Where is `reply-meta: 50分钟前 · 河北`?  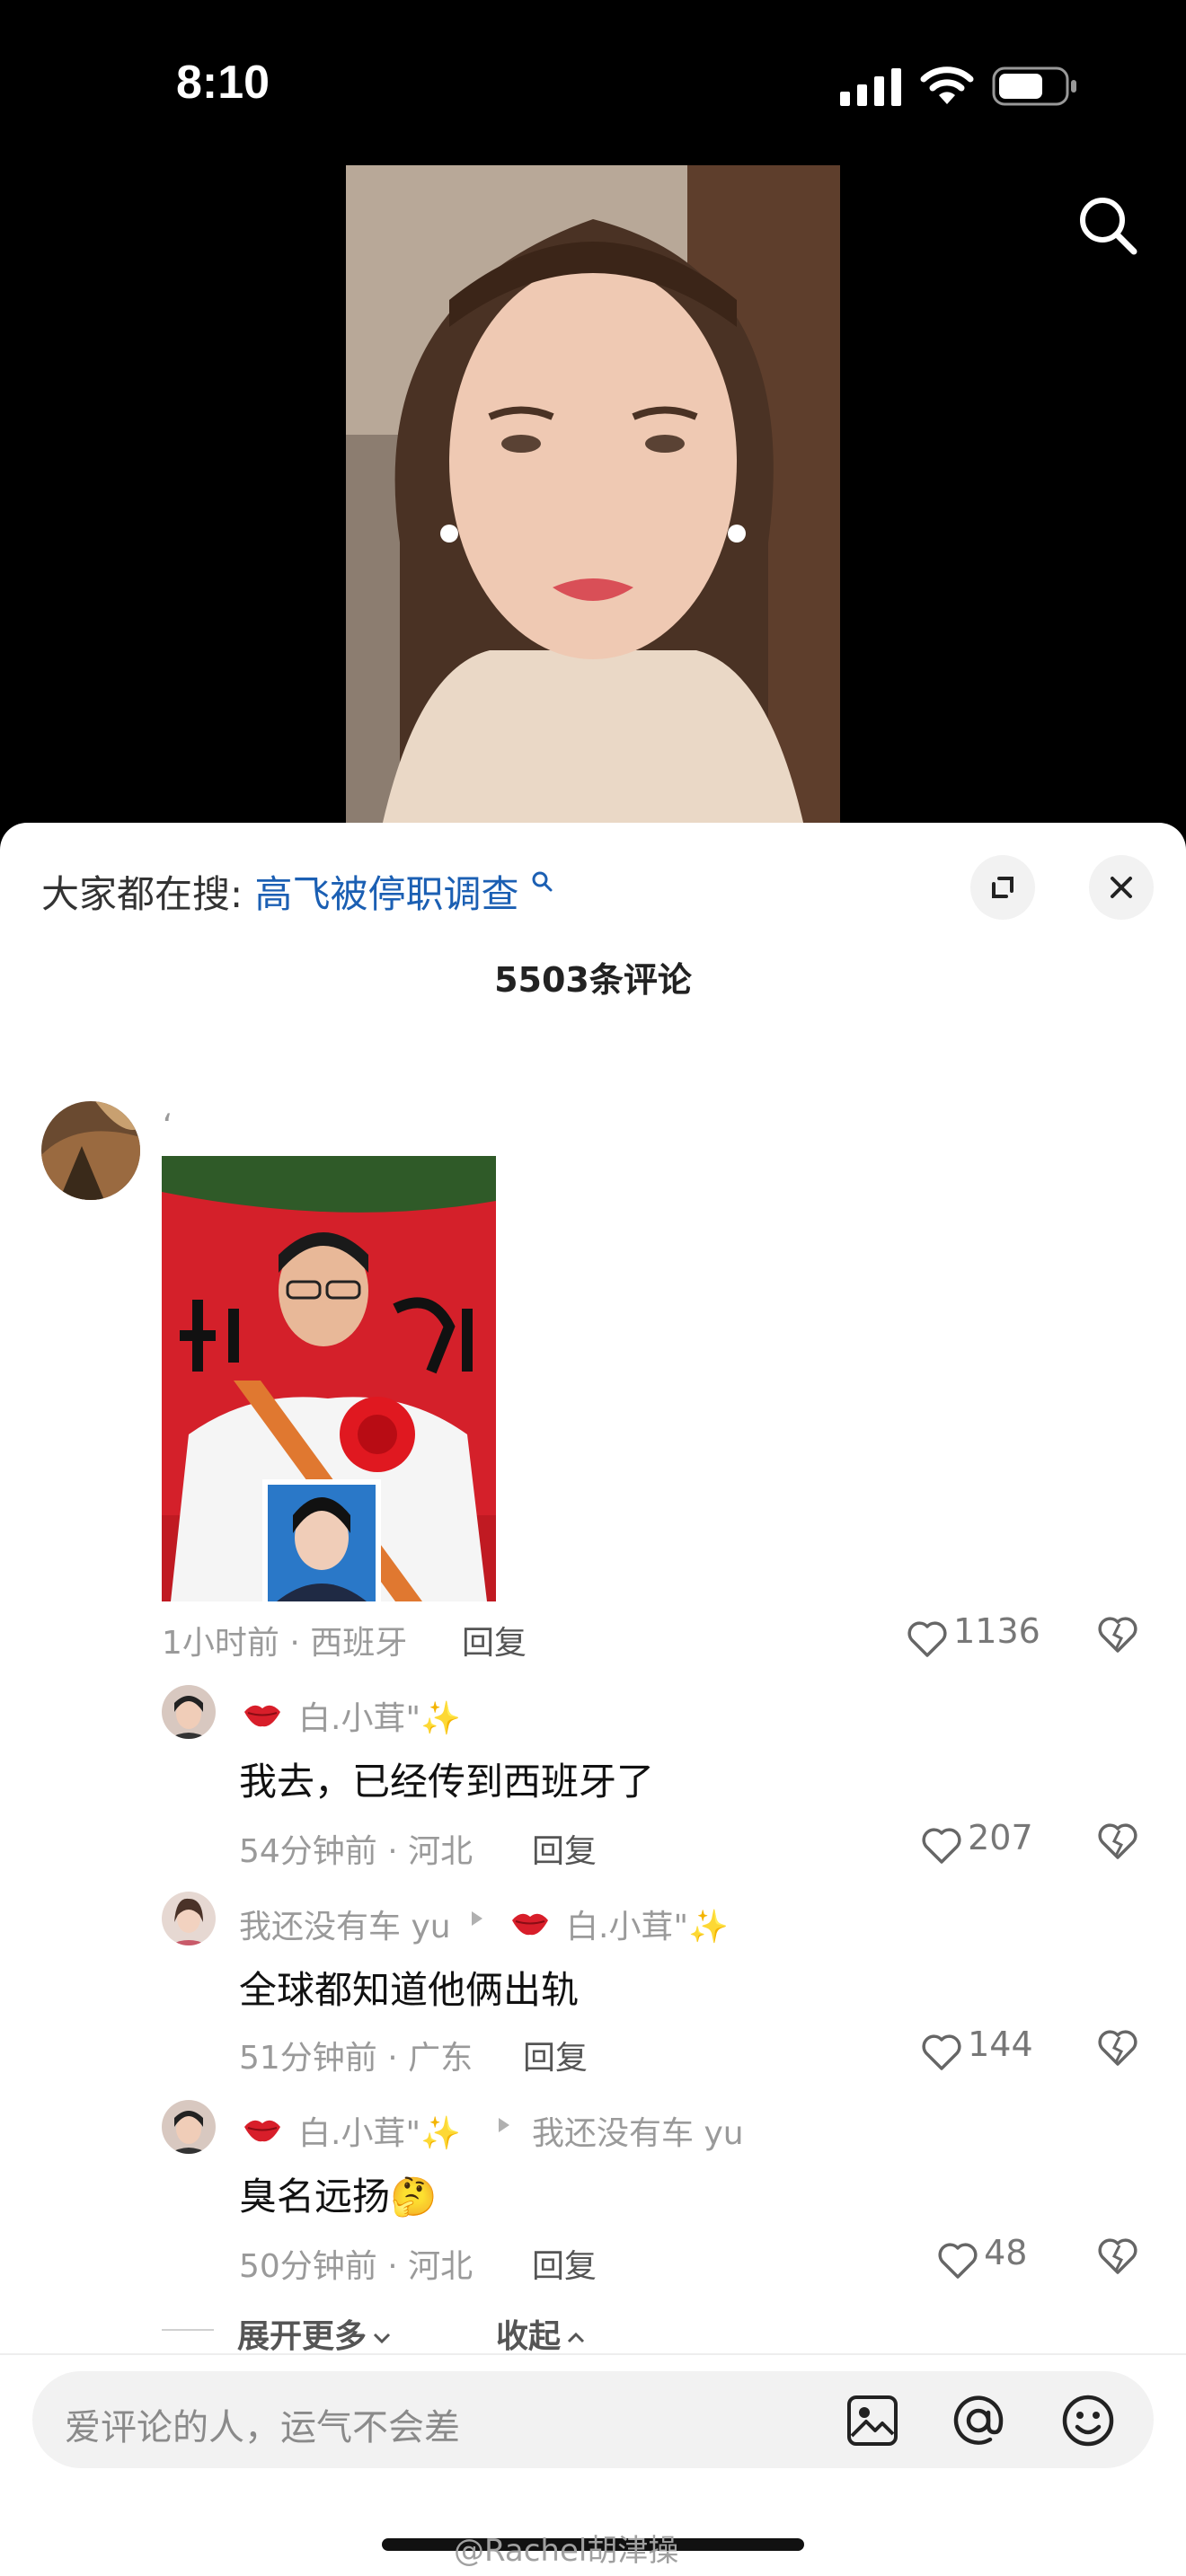 reply-meta: 50分钟前 · 河北 is located at coordinates (356, 2266).